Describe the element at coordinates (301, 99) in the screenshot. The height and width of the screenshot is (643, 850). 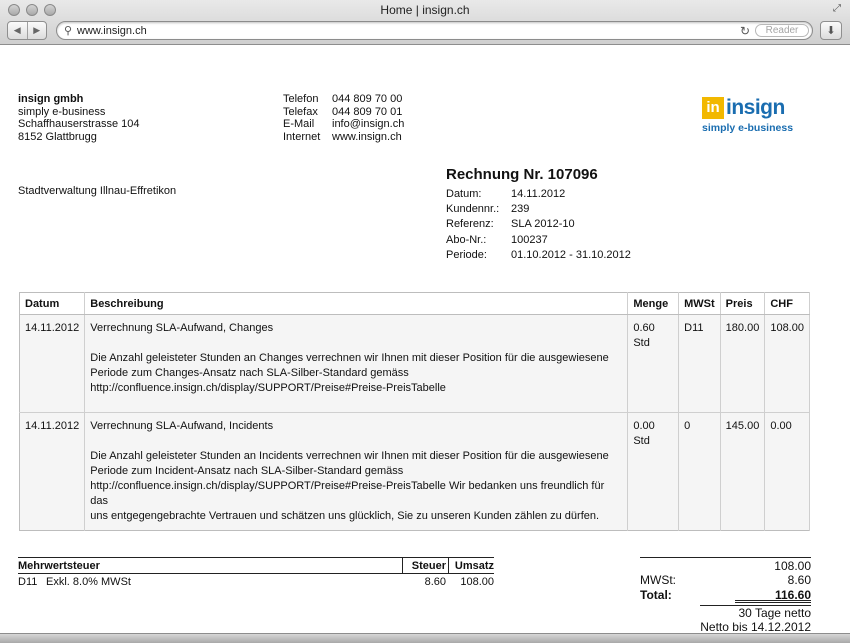
I see `contact-label: Telefon` at that location.